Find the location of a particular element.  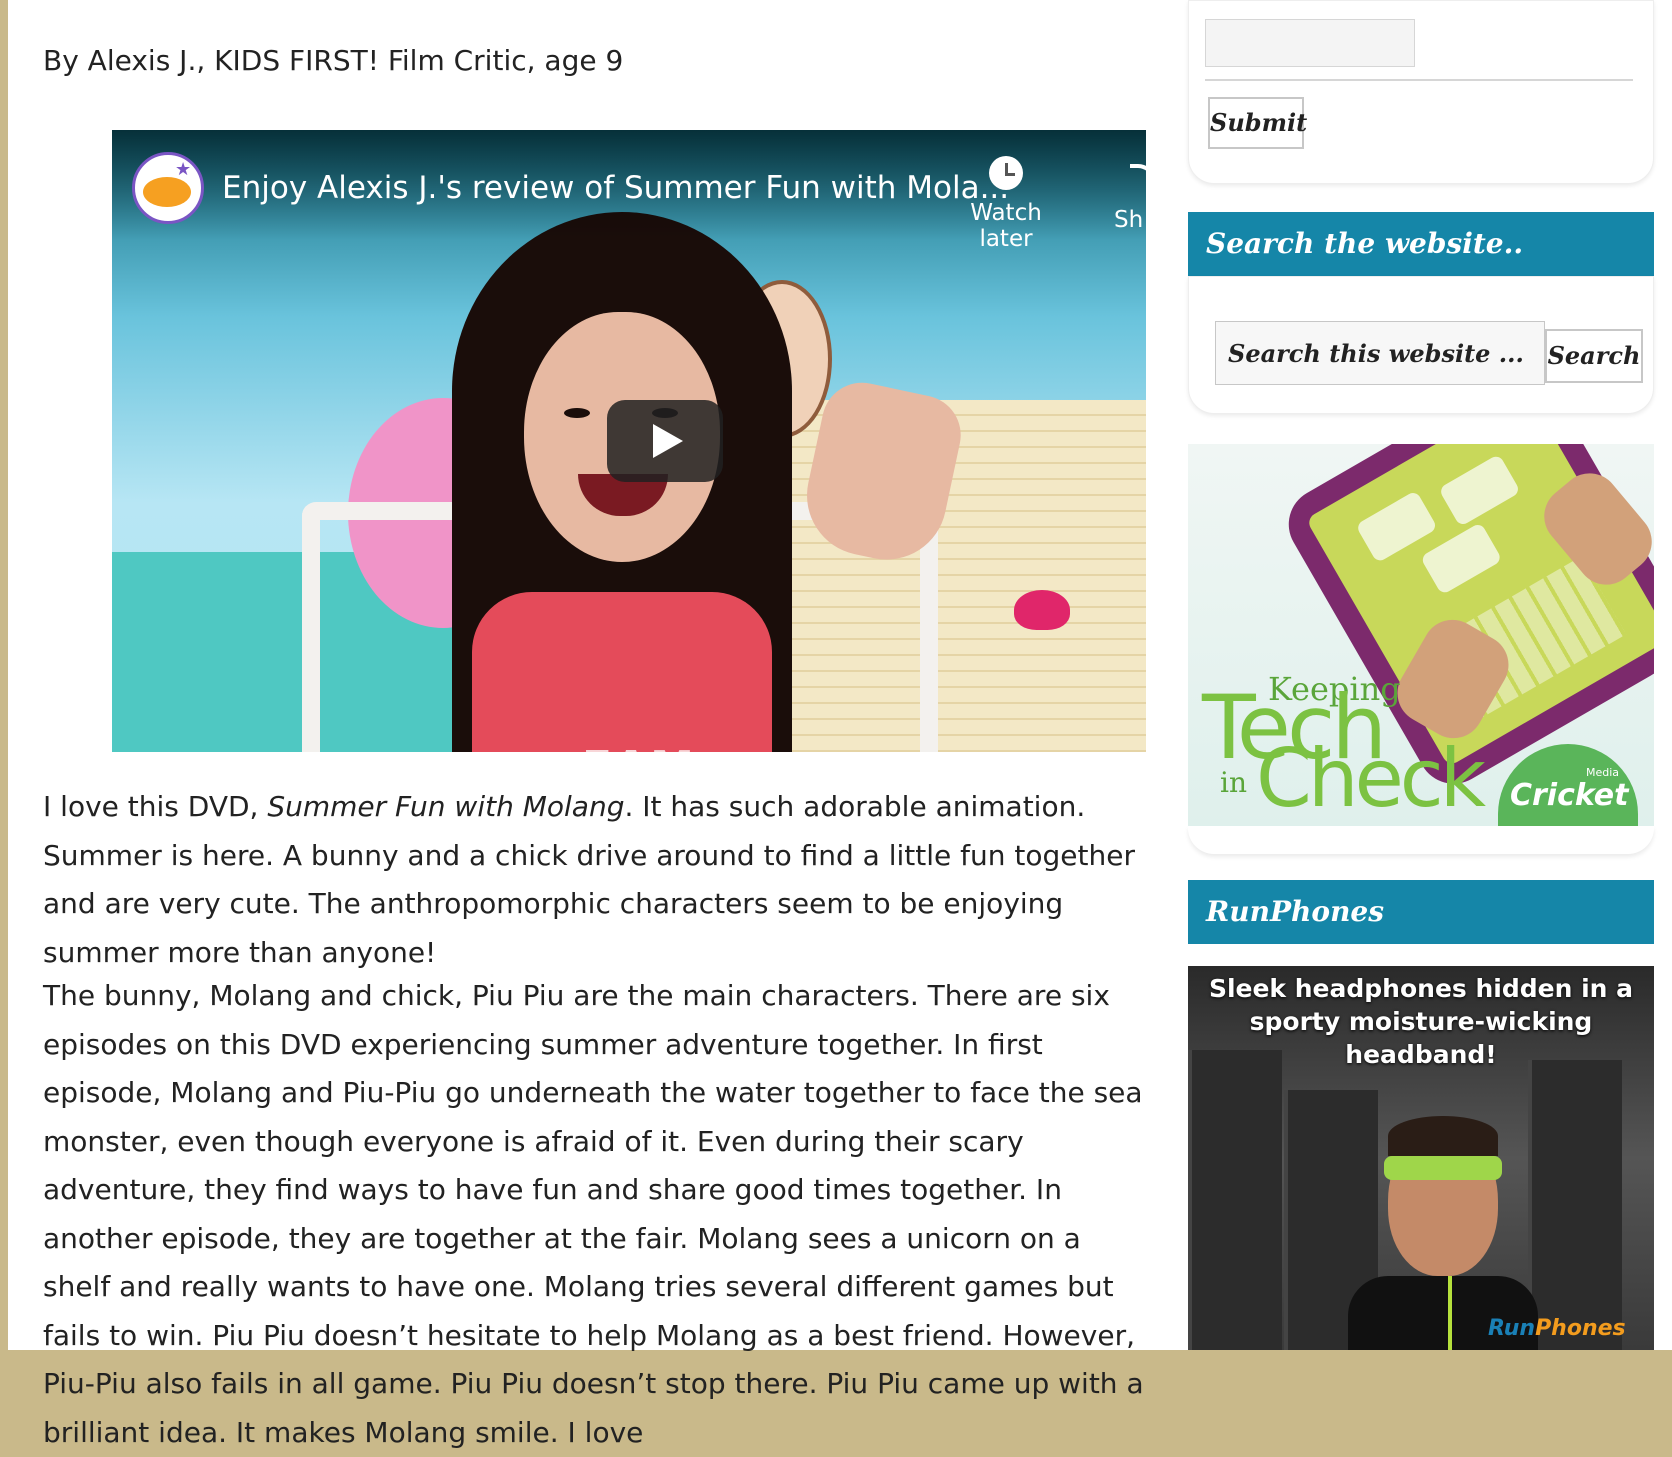

clock-icon is located at coordinates (1006, 173).